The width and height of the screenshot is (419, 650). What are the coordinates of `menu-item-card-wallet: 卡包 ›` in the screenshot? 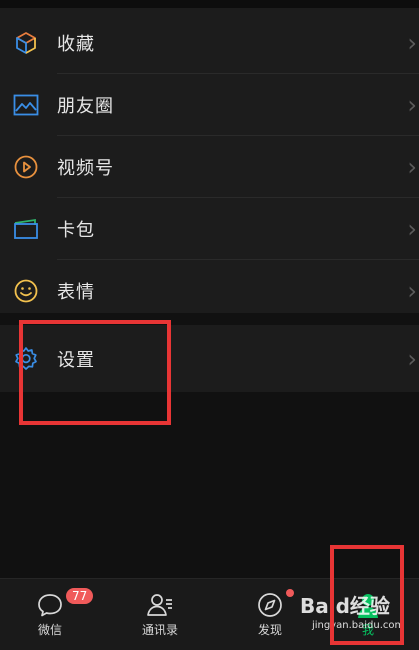 It's located at (209, 228).